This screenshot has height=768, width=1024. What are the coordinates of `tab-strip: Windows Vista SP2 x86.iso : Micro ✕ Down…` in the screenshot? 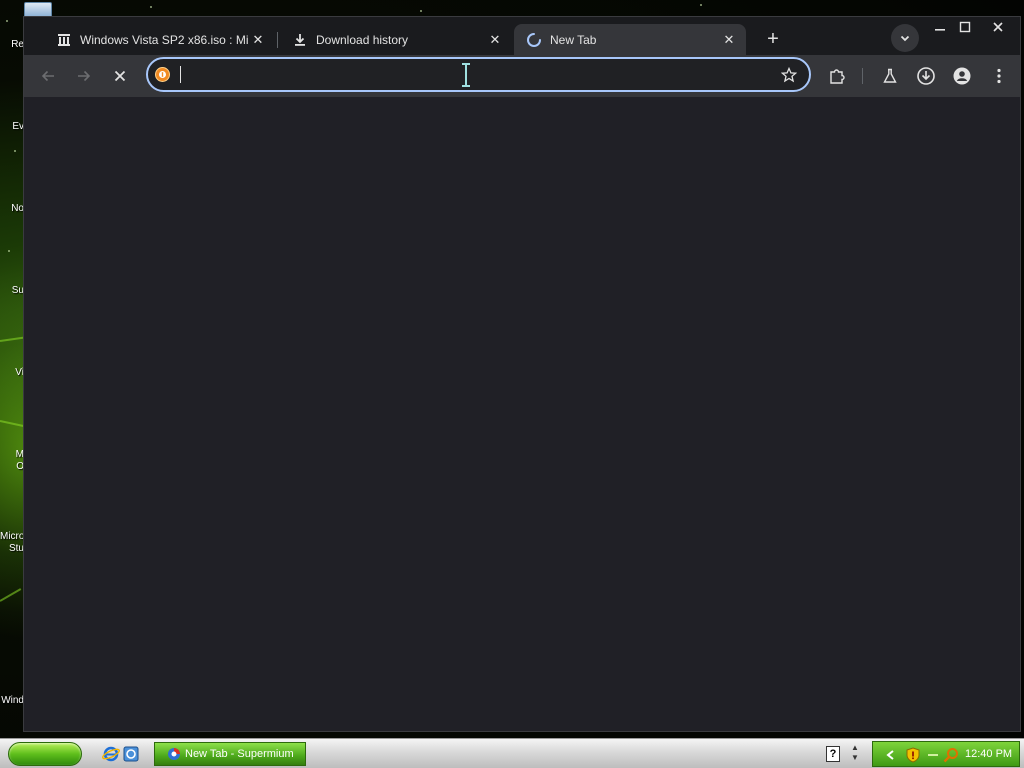 It's located at (522, 36).